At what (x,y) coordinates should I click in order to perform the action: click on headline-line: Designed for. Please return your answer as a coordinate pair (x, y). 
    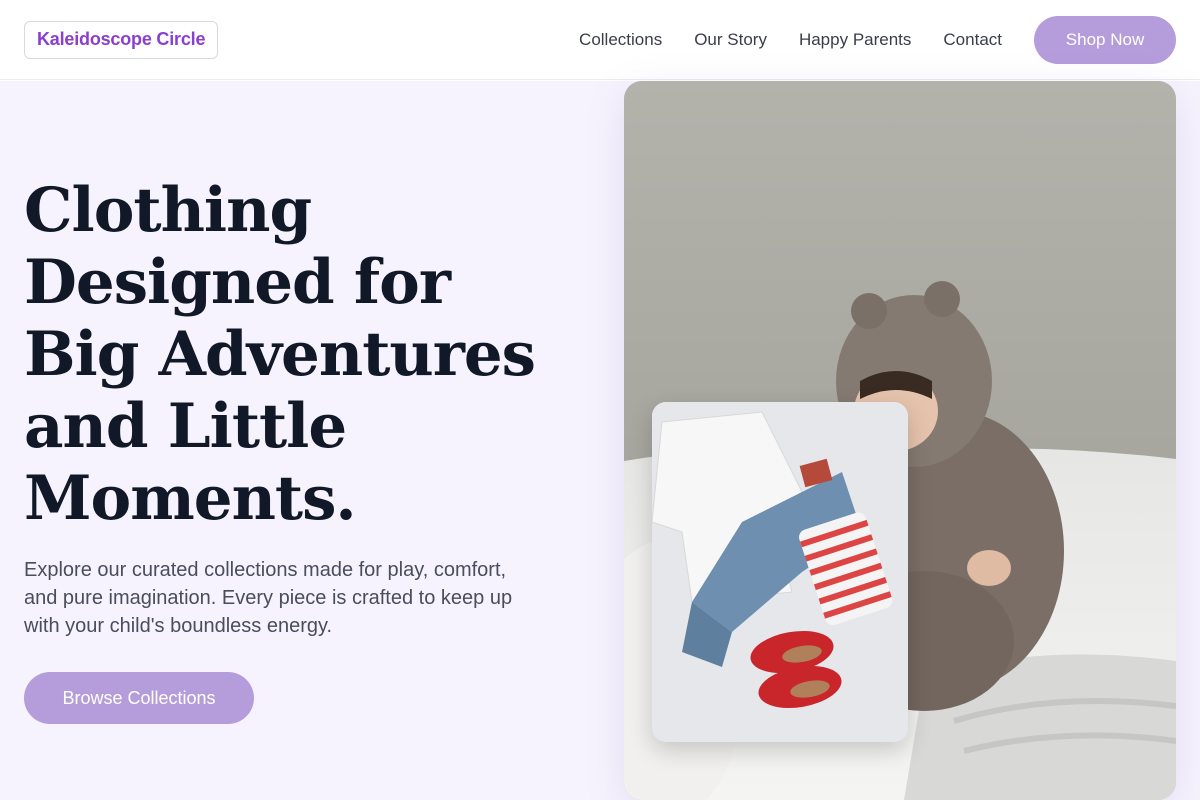
    Looking at the image, I should click on (237, 282).